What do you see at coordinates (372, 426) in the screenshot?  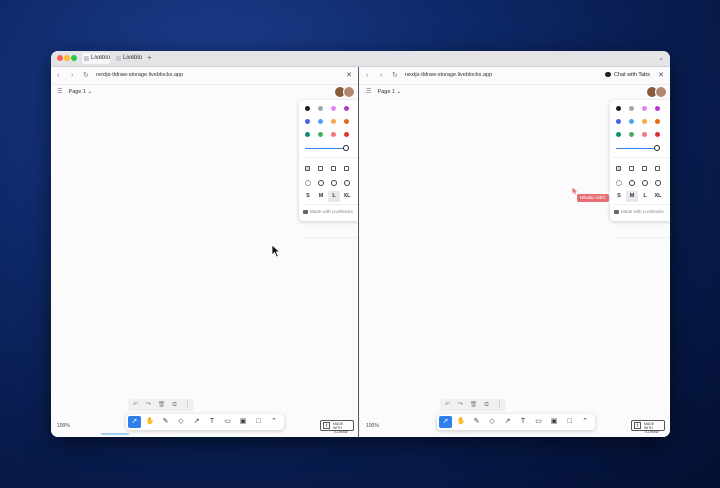 I see `zoom-level: 100%` at bounding box center [372, 426].